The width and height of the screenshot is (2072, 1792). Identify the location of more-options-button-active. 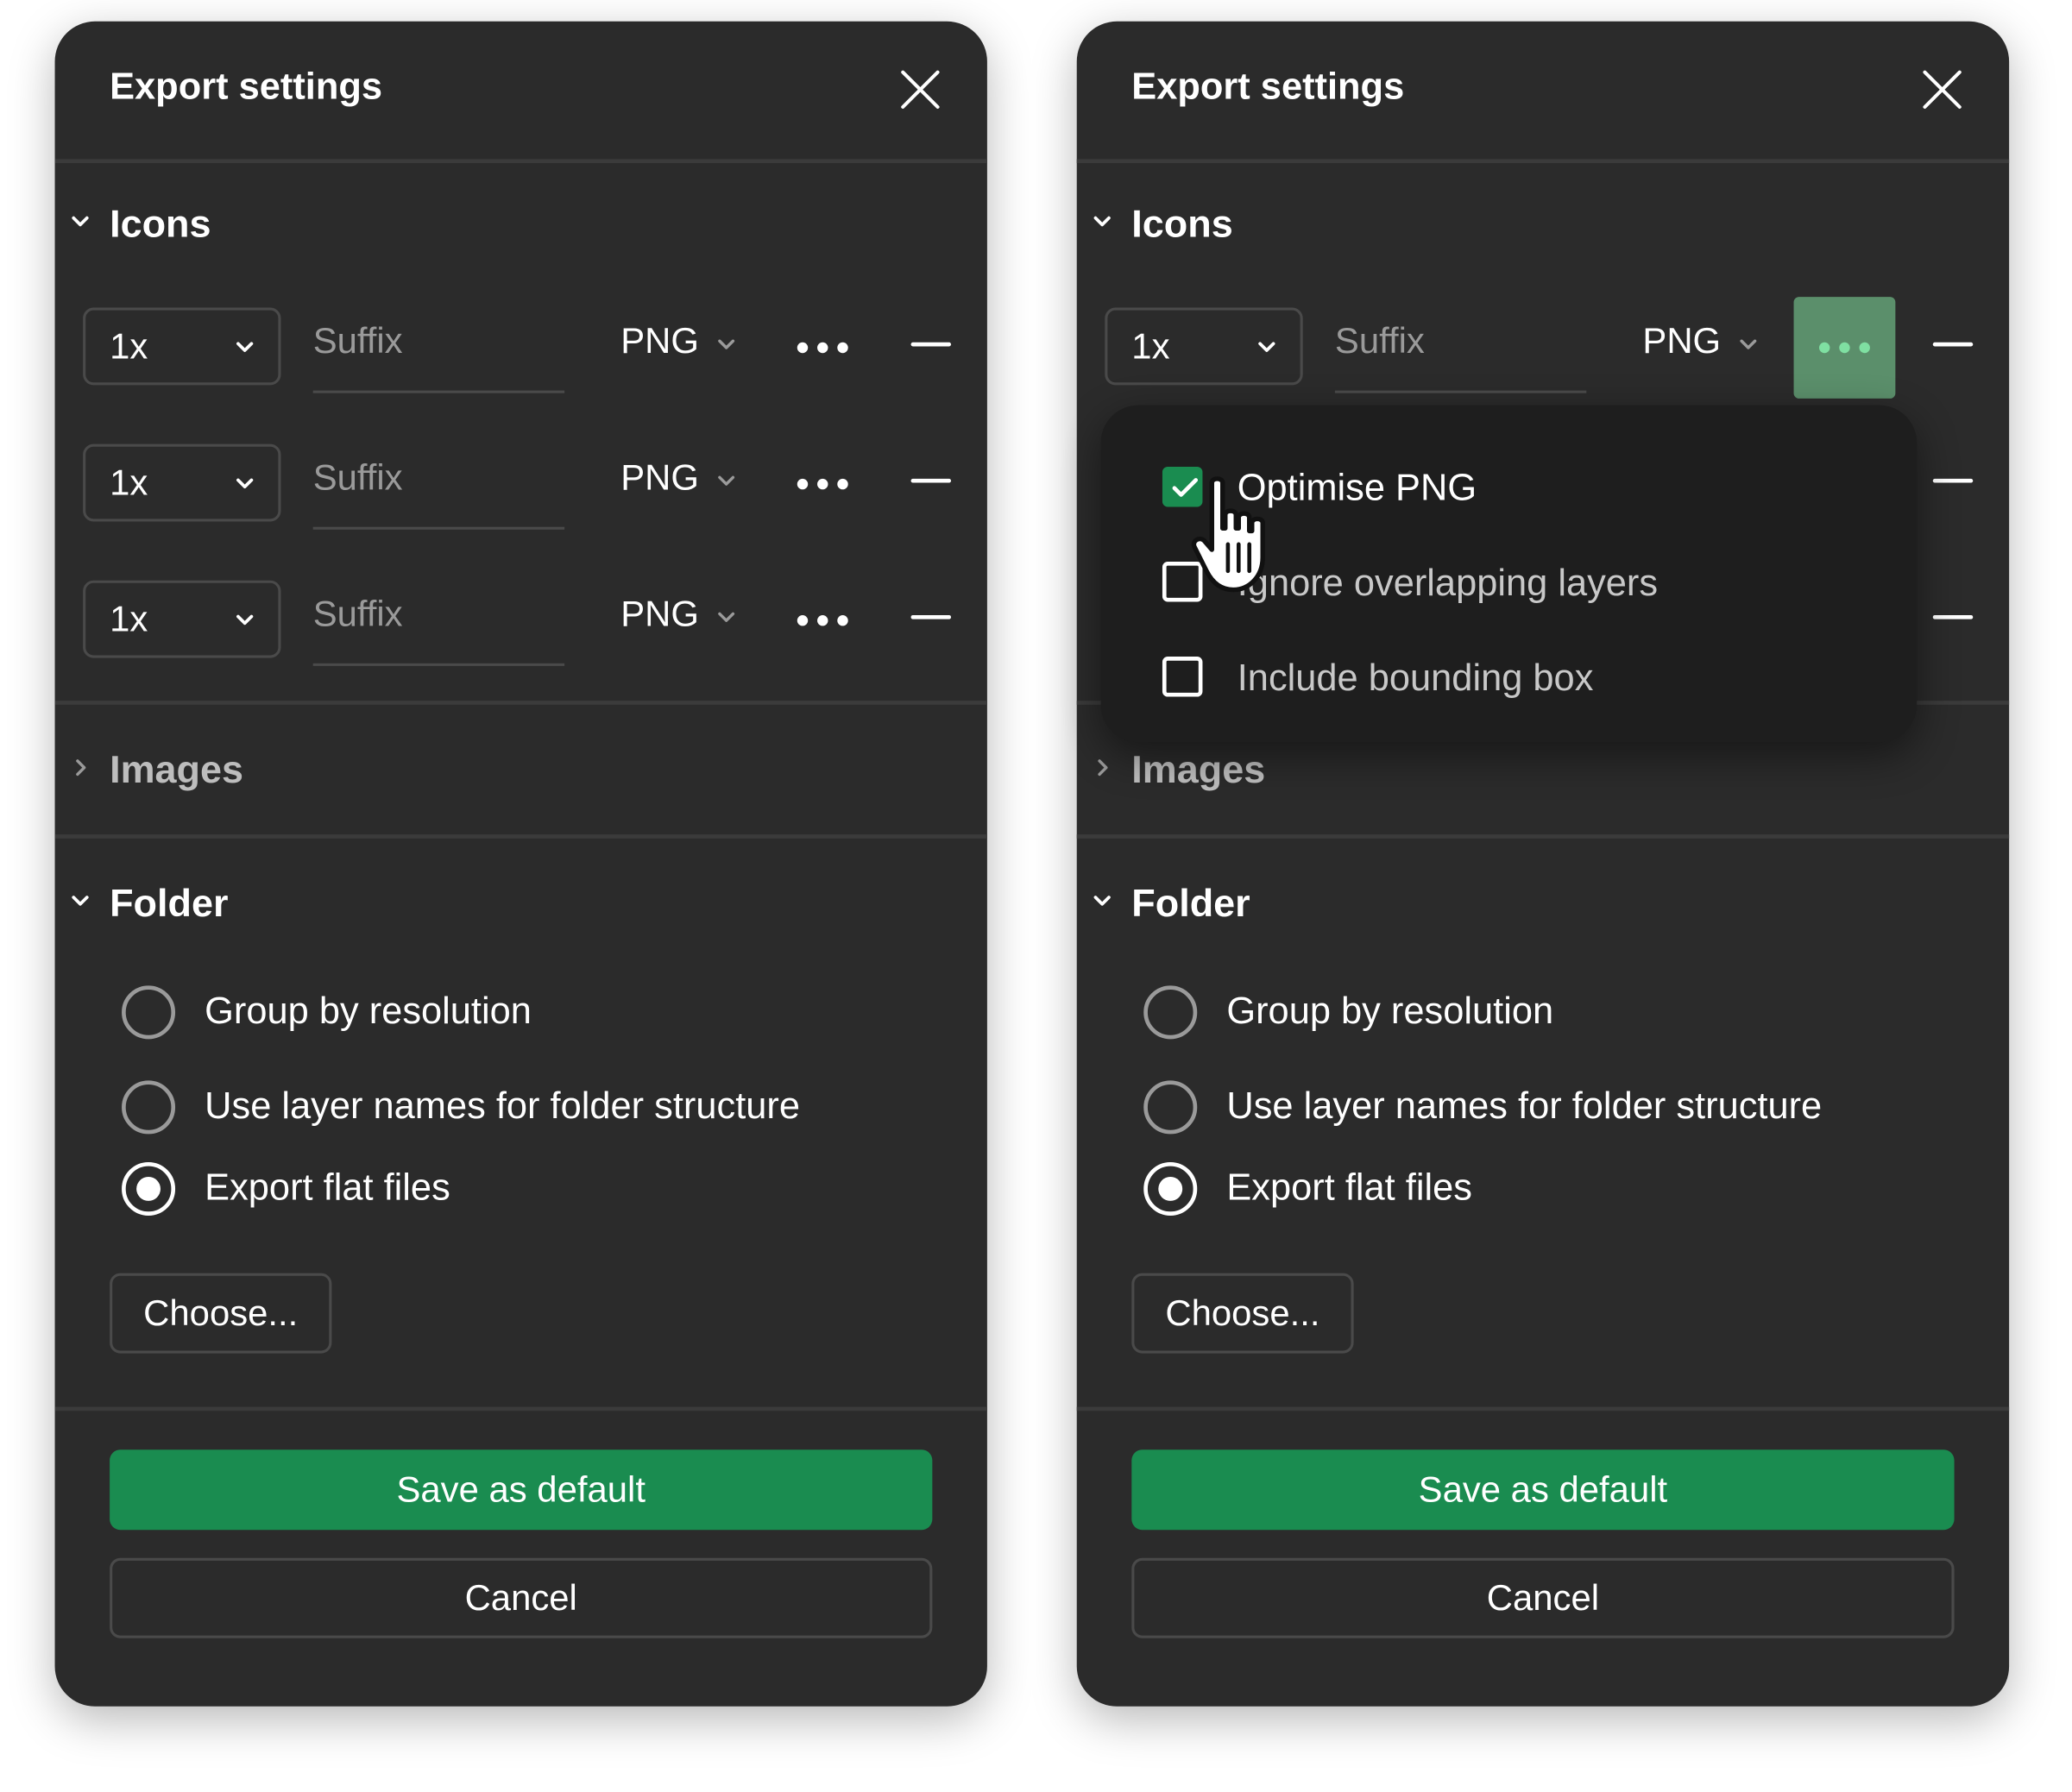
(1844, 348).